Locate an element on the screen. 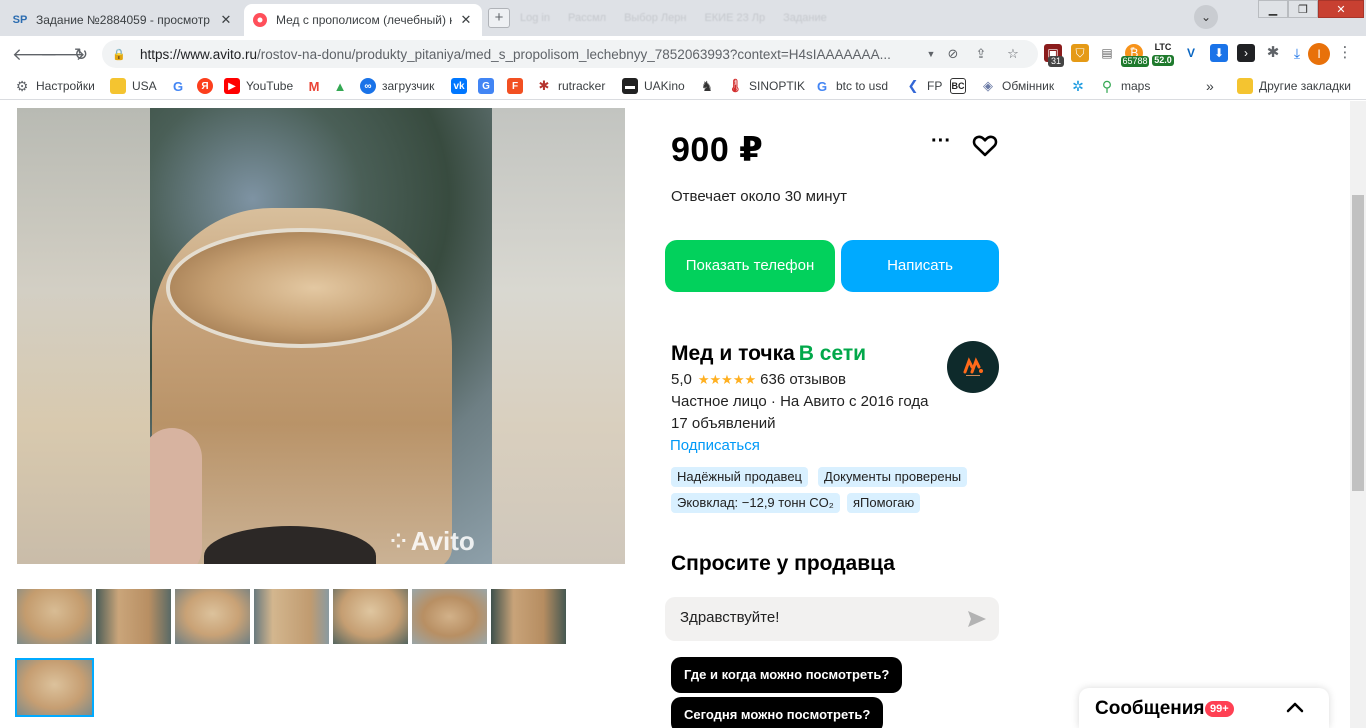 This screenshot has height=728, width=1366. bookmark-btc-to-usd: Gbtc to usd is located at coordinates (851, 86).